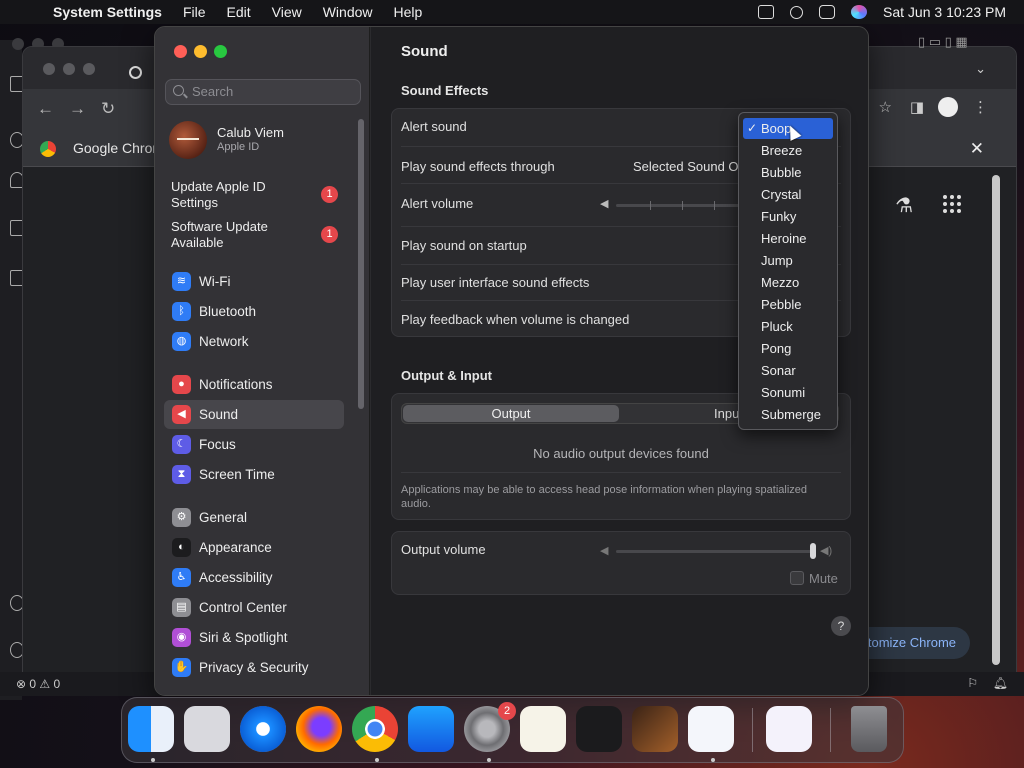 Image resolution: width=1024 pixels, height=768 pixels. What do you see at coordinates (220, 51) in the screenshot?
I see `zoom-window-button` at bounding box center [220, 51].